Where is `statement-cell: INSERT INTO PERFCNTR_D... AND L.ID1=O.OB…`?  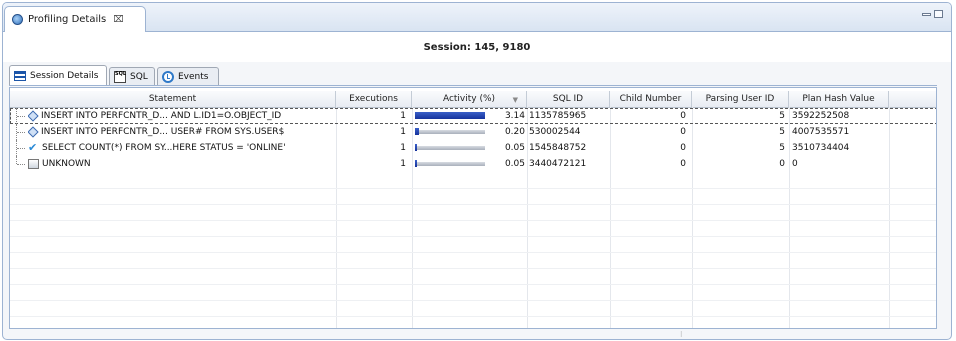 statement-cell: INSERT INTO PERFCNTR_D... AND L.ID1=O.OB… is located at coordinates (181, 116).